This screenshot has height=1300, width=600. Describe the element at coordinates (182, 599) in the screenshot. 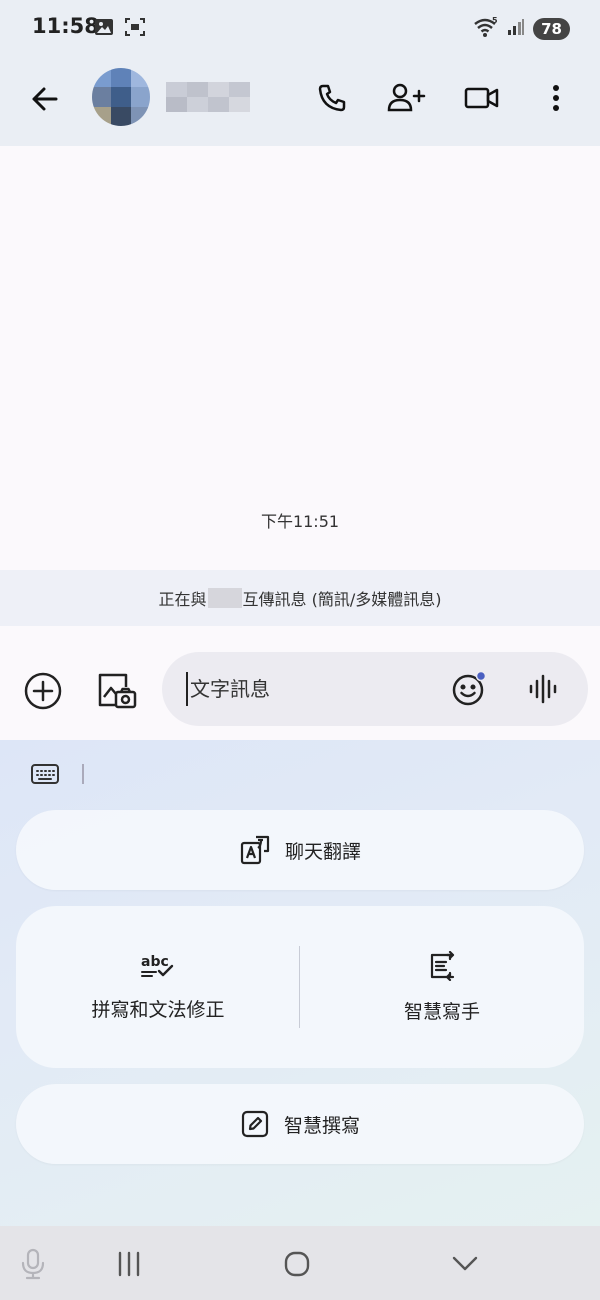

I see `banner-prefix: 正在與` at that location.